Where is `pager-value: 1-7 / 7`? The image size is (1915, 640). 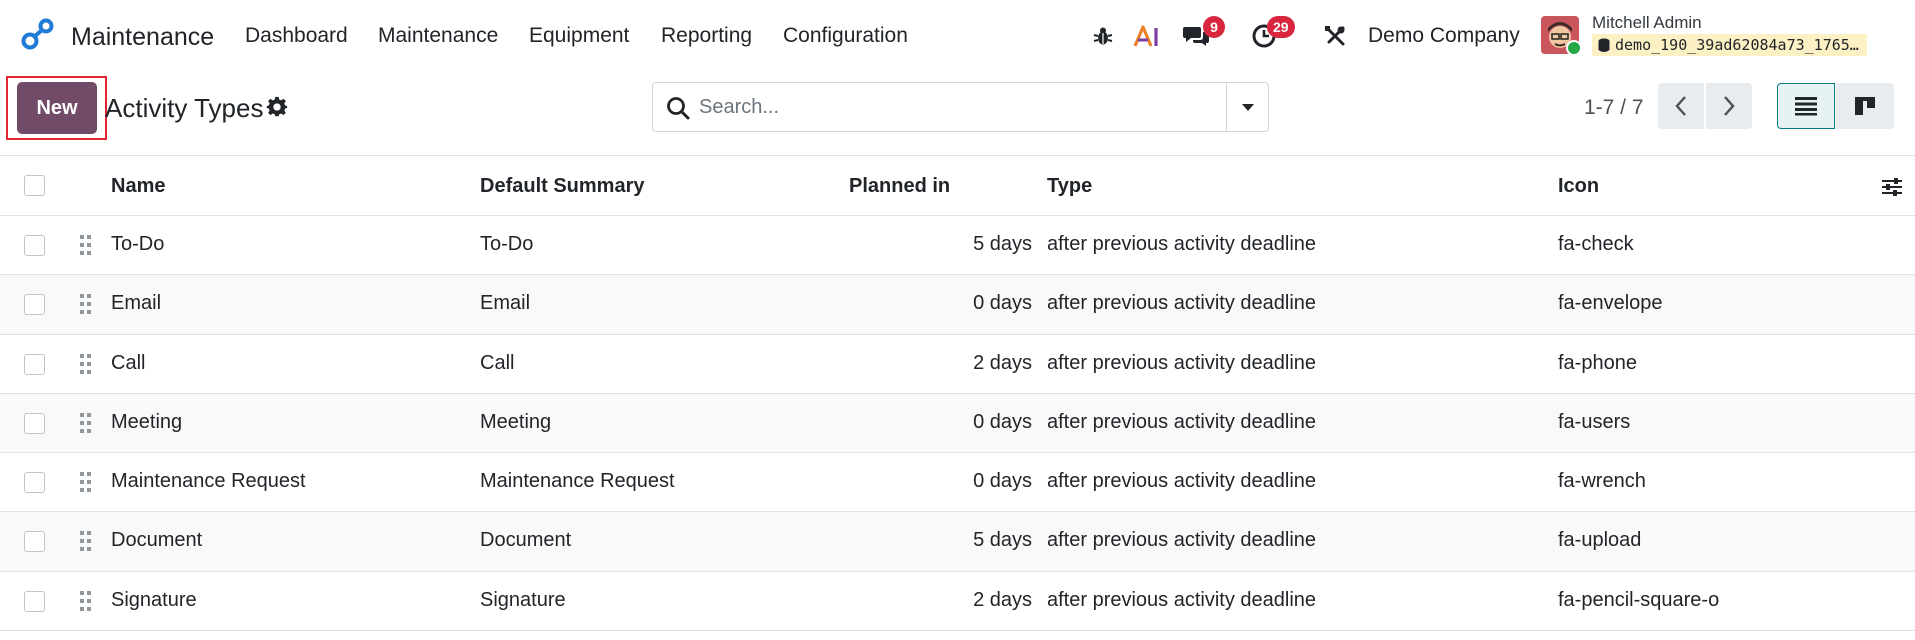 pager-value: 1-7 / 7 is located at coordinates (1614, 108).